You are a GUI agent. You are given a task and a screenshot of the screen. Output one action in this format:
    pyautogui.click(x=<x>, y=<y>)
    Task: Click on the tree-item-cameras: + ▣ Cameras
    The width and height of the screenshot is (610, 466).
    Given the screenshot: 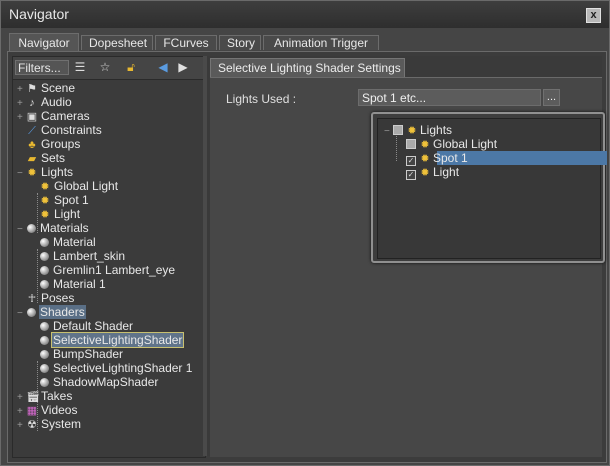 What is the action you would take?
    pyautogui.click(x=54, y=116)
    